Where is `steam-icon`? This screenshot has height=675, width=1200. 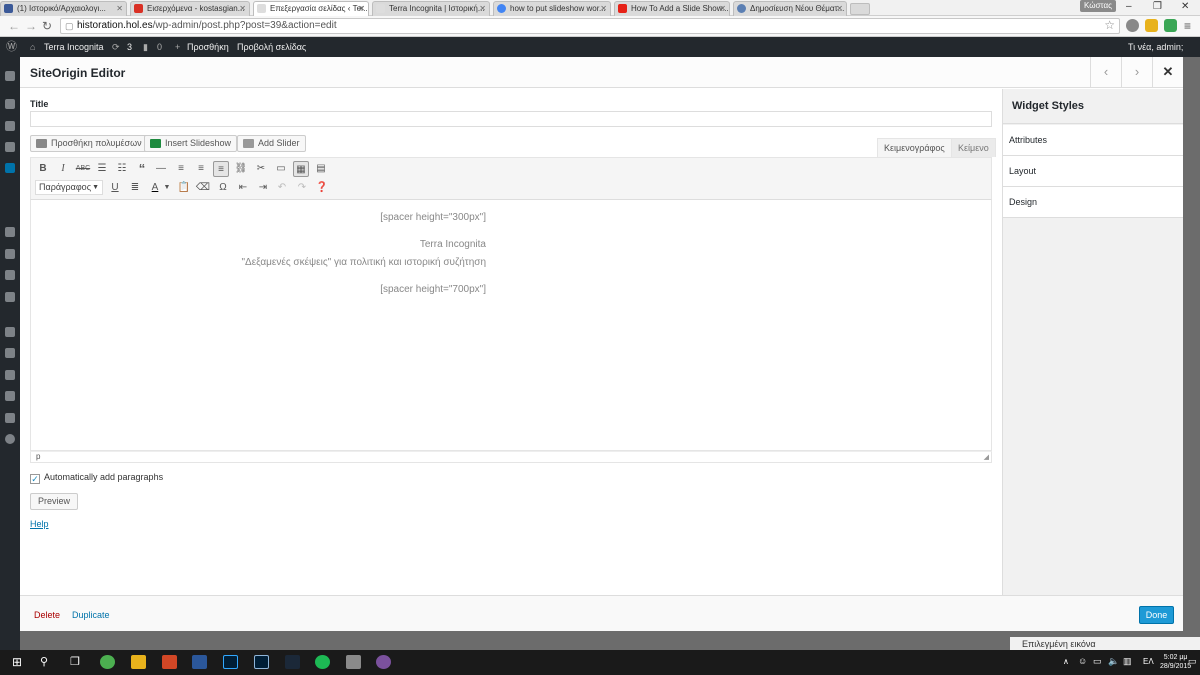
steam-icon is located at coordinates (292, 662).